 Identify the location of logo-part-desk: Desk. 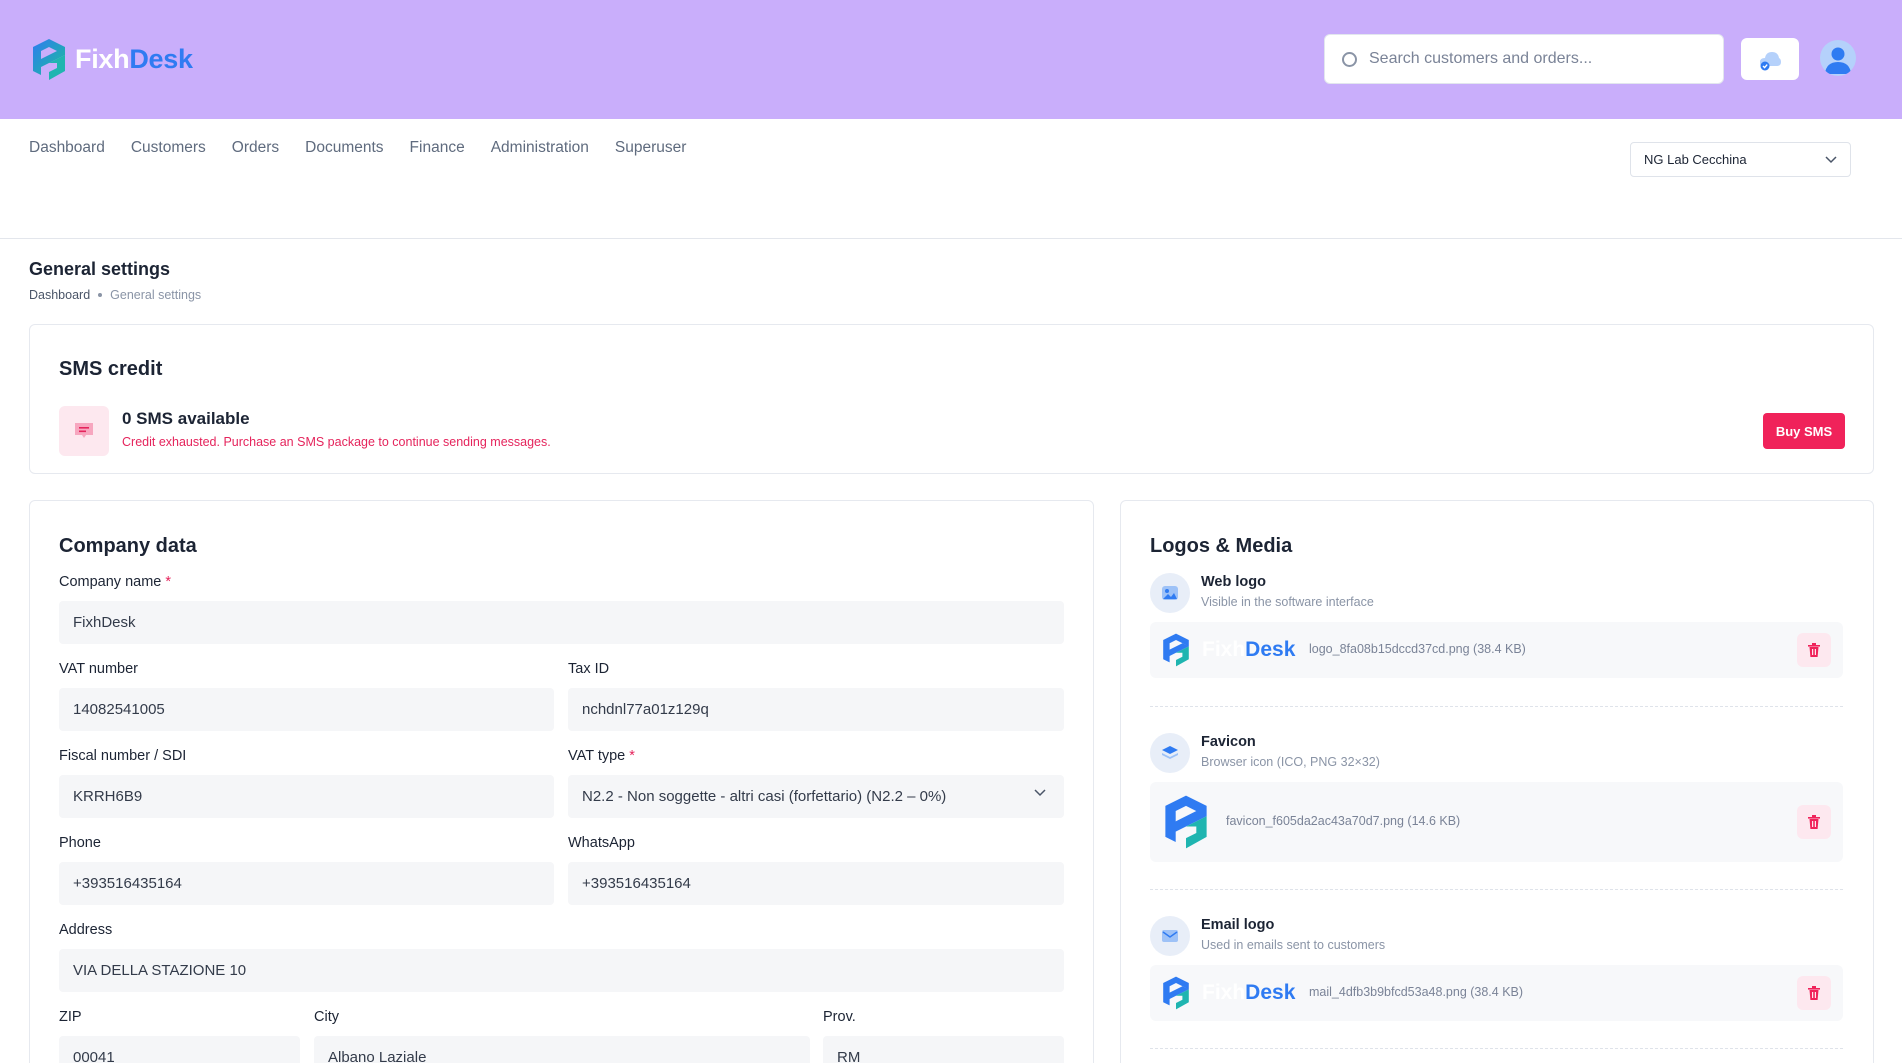
(161, 59).